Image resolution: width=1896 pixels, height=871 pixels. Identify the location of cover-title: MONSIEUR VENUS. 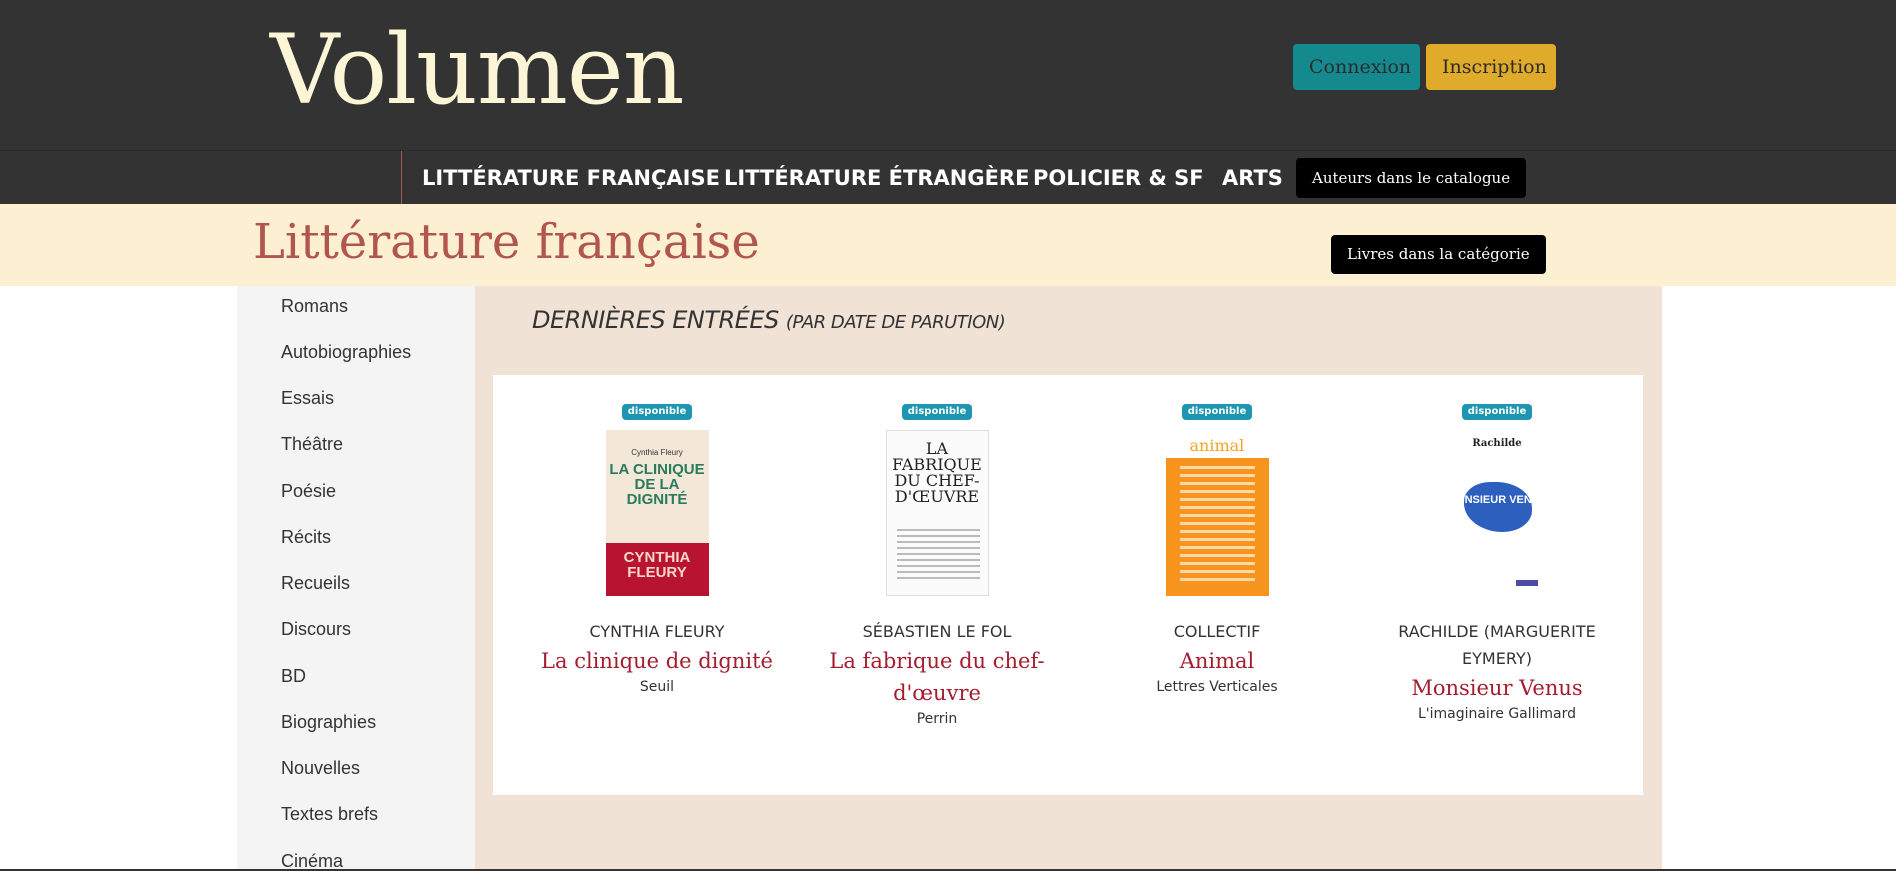
(1497, 500).